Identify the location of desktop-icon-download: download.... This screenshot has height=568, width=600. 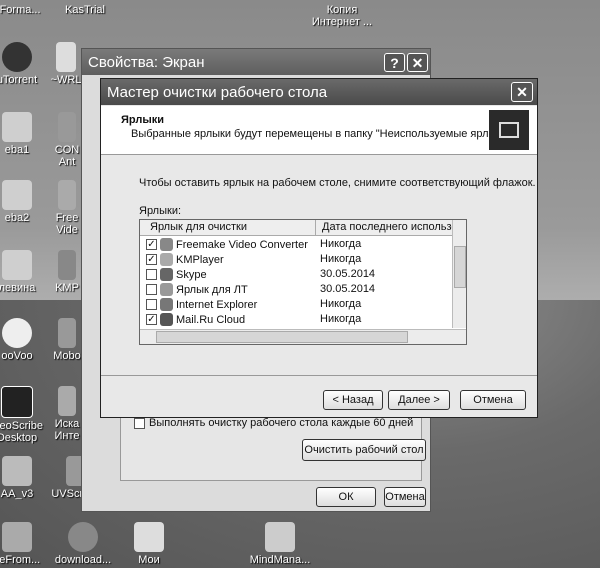
(83, 544).